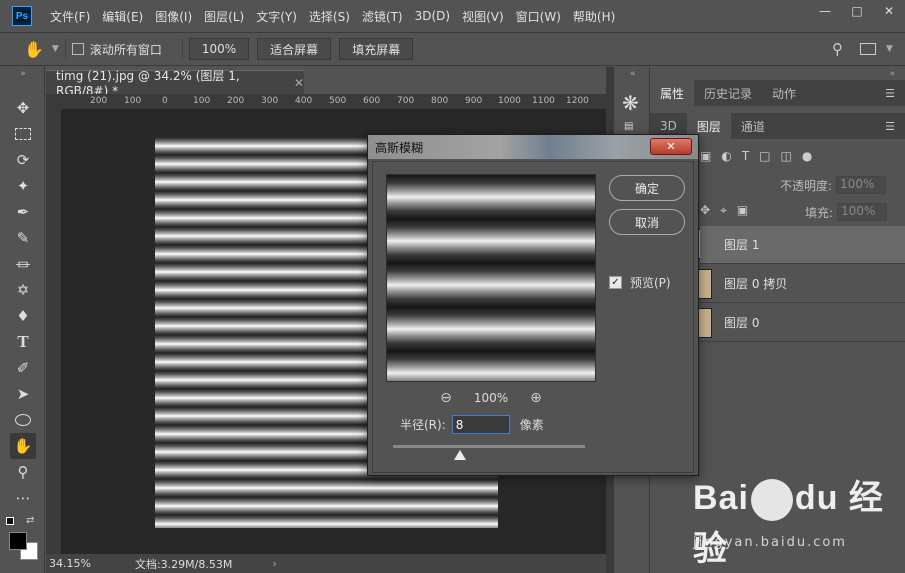 The width and height of the screenshot is (905, 573). Describe the element at coordinates (861, 185) in the screenshot. I see `opacity-input: 100%` at that location.